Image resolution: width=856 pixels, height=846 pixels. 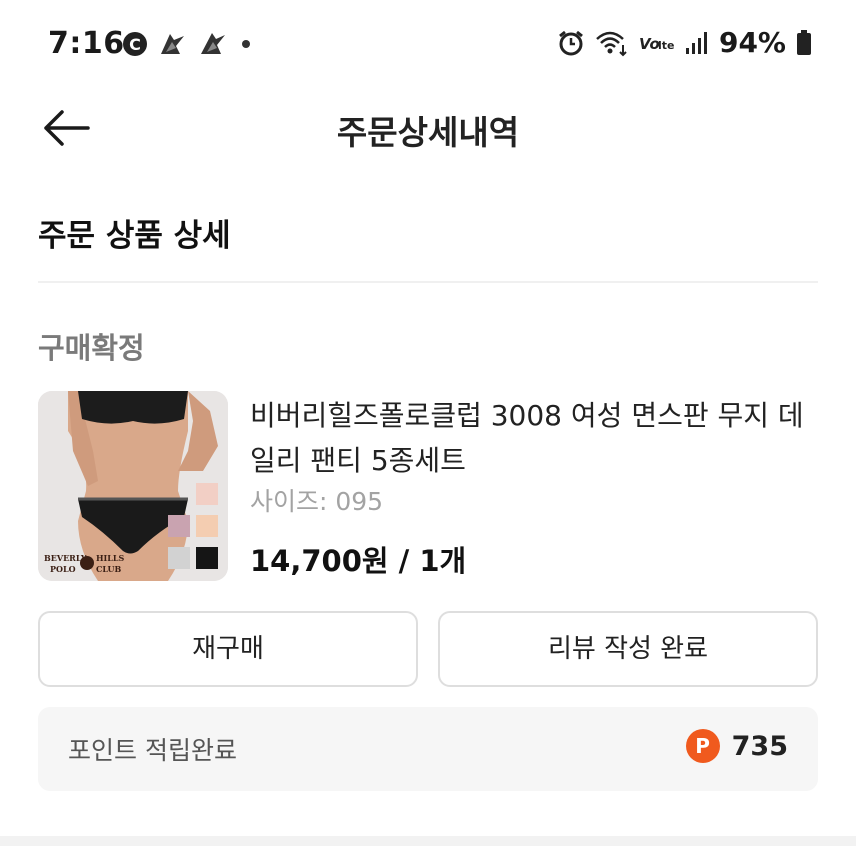 What do you see at coordinates (804, 42) in the screenshot?
I see `battery-icon` at bounding box center [804, 42].